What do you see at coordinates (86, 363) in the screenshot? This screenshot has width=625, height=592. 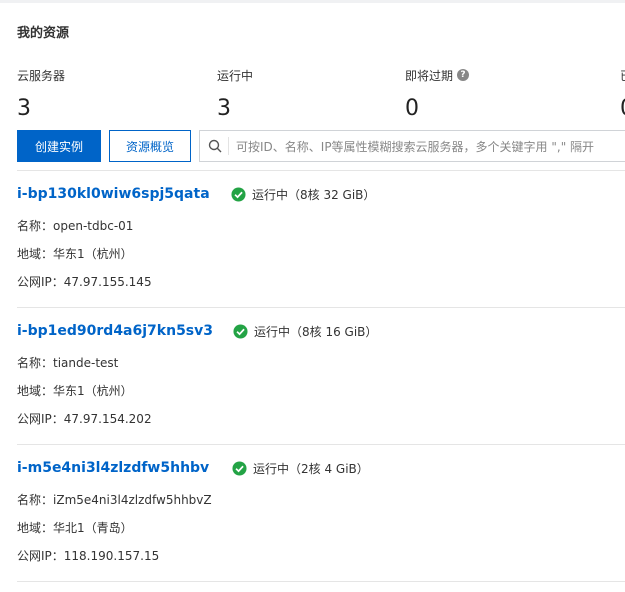 I see `instance-name: tiande-test` at bounding box center [86, 363].